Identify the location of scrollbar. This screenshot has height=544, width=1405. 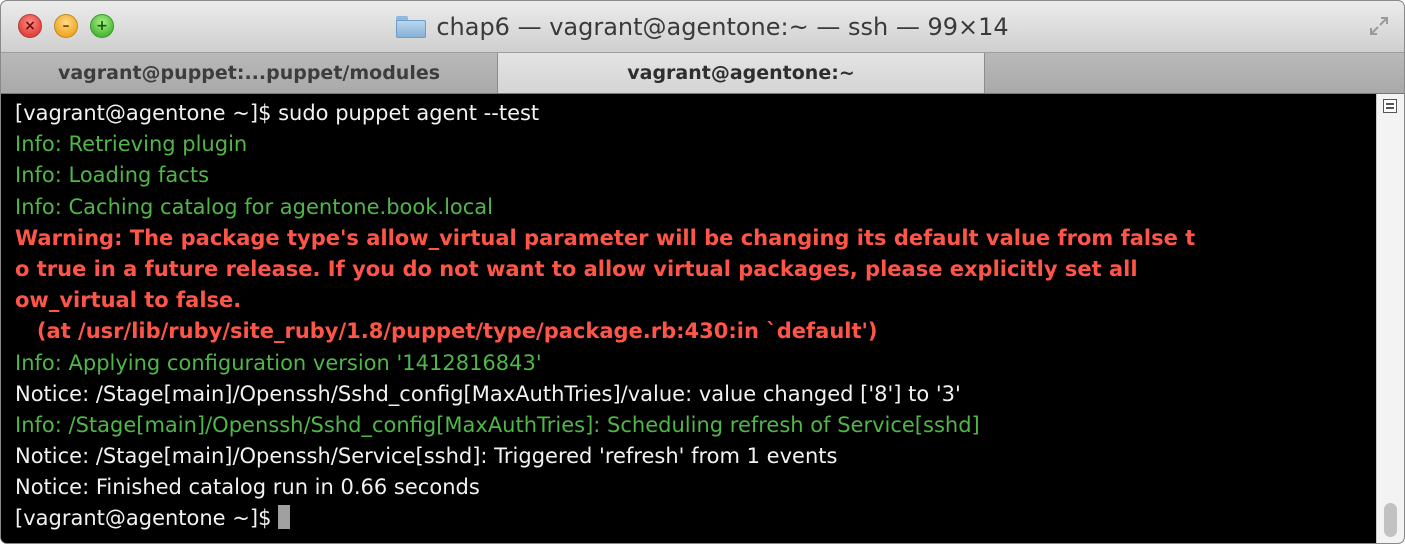
(1390, 318).